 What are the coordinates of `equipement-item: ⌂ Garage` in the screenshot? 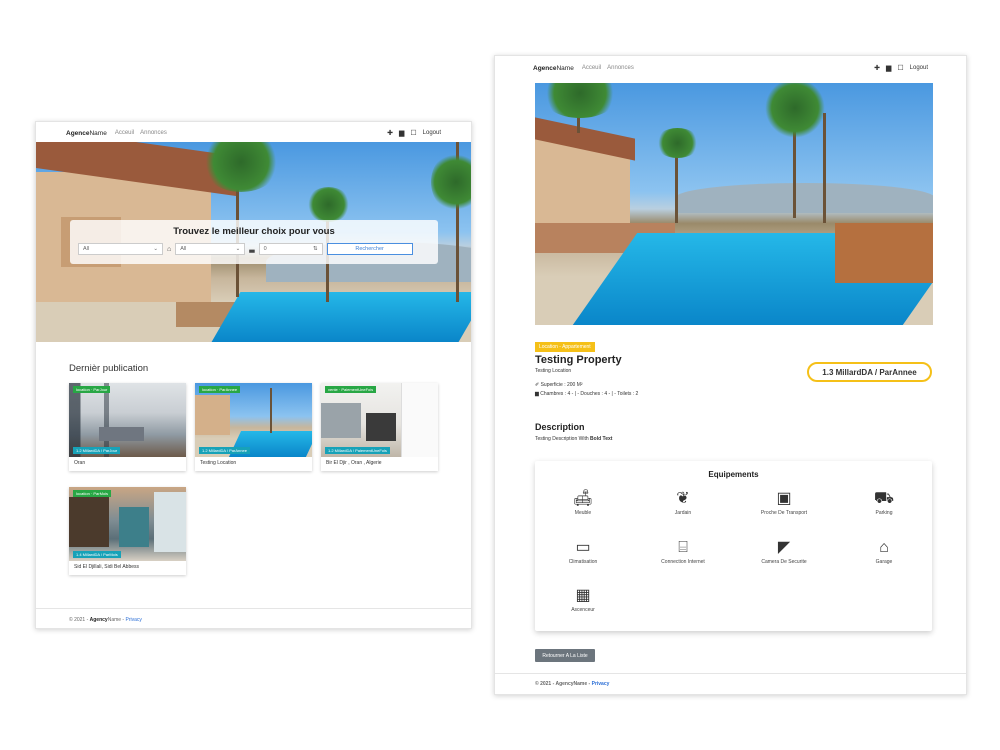 It's located at (884, 552).